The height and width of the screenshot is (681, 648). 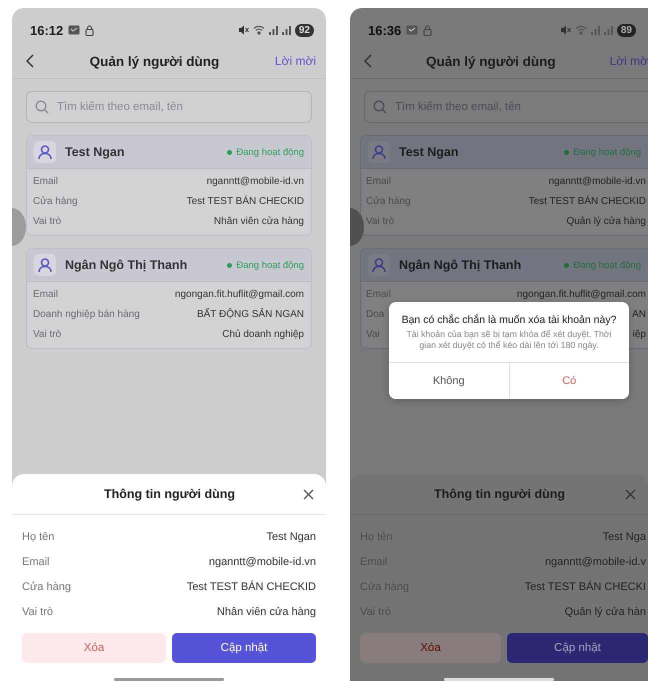 What do you see at coordinates (308, 494) in the screenshot?
I see `close-icon` at bounding box center [308, 494].